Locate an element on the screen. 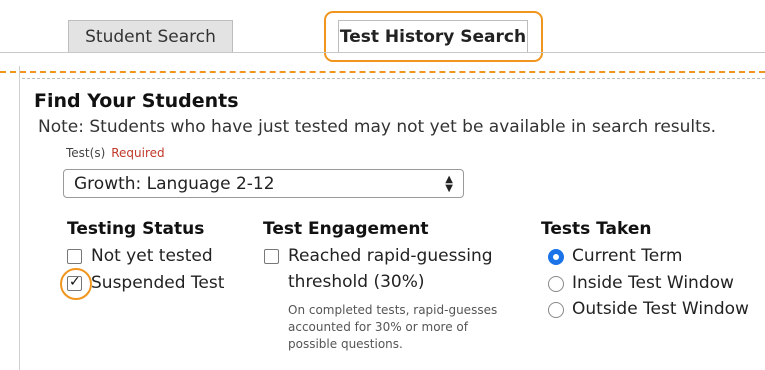  outside-test-window-label: Outside Test Window is located at coordinates (660, 309).